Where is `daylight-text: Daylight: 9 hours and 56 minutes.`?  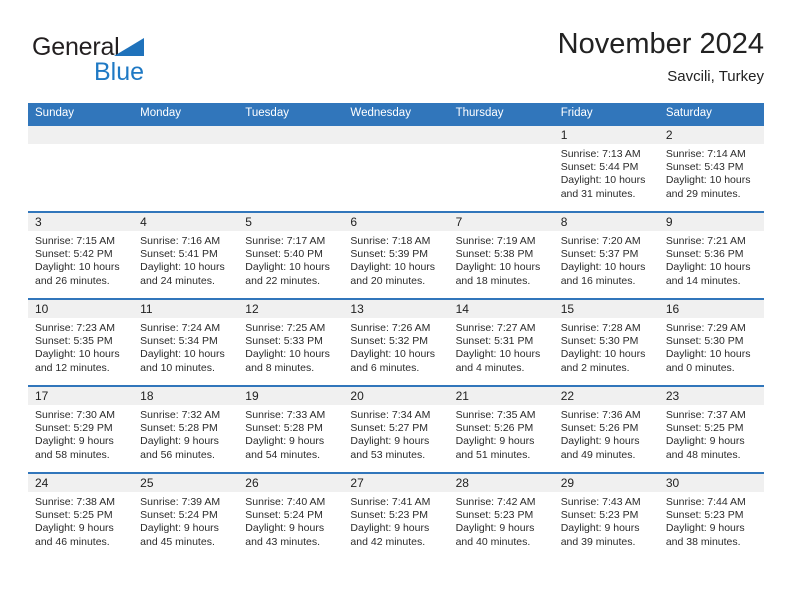 daylight-text: Daylight: 9 hours and 56 minutes. is located at coordinates (179, 448).